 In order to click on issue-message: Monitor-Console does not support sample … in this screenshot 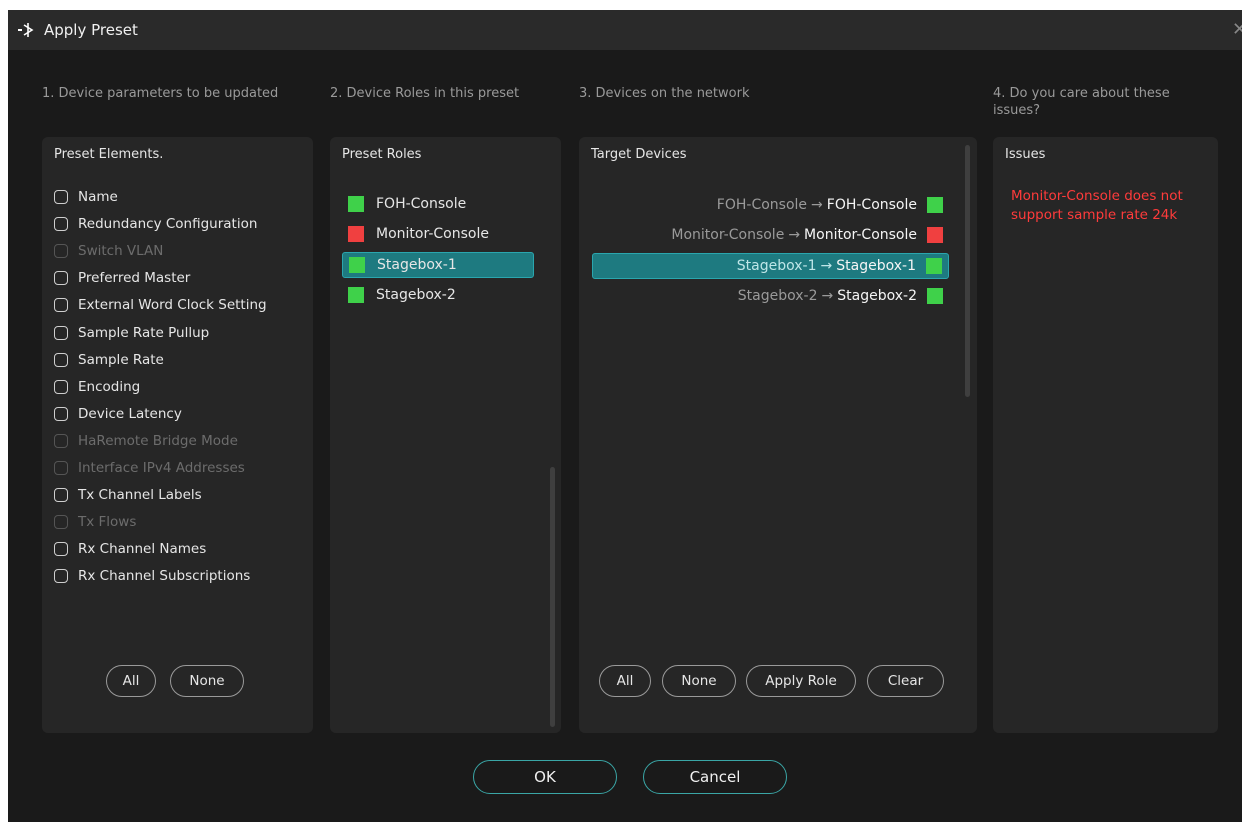, I will do `click(1097, 205)`.